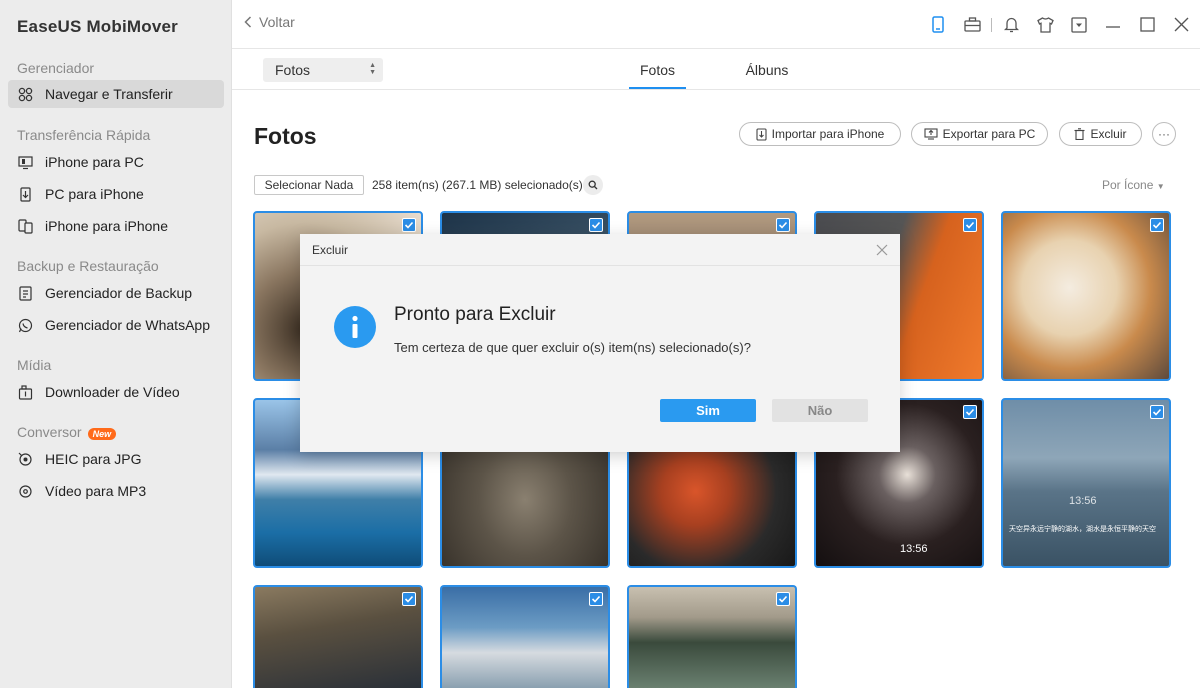 This screenshot has height=688, width=1200. I want to click on sidebar-item-pc-para-iphone: PC para iPhone, so click(116, 194).